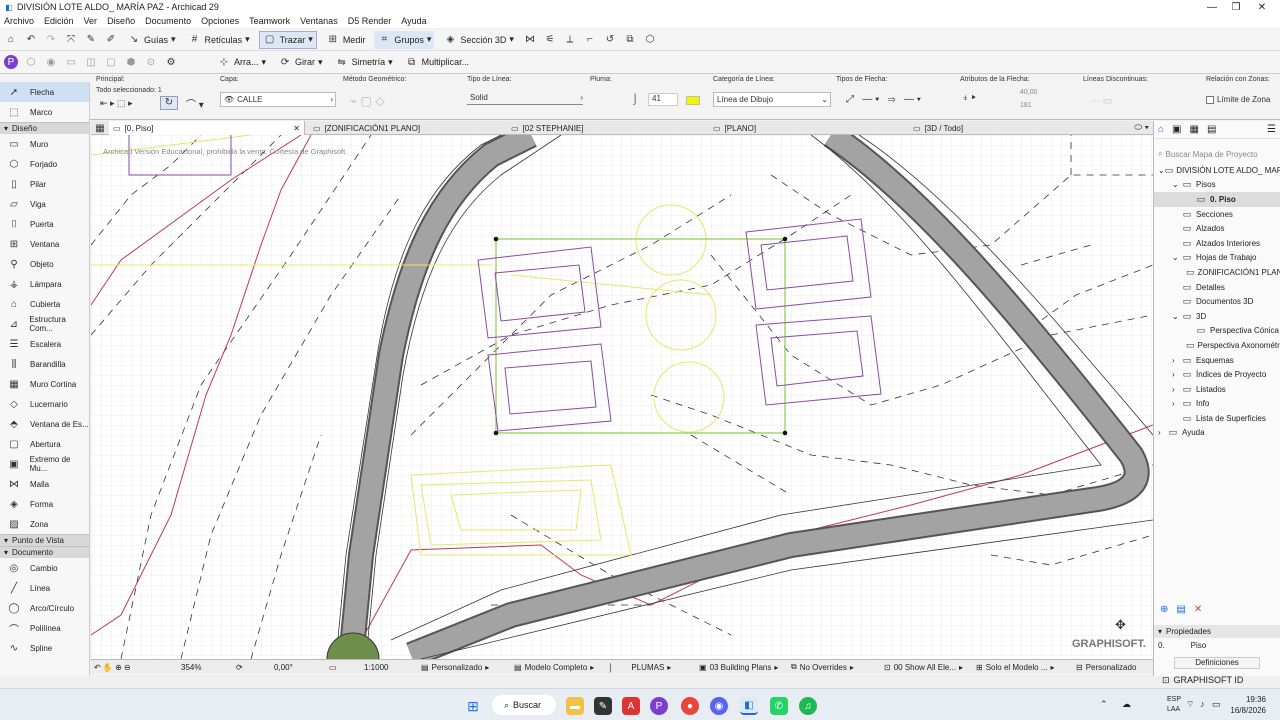 The image size is (1280, 720). I want to click on wifi-icon: ⌔, so click(1190, 704).